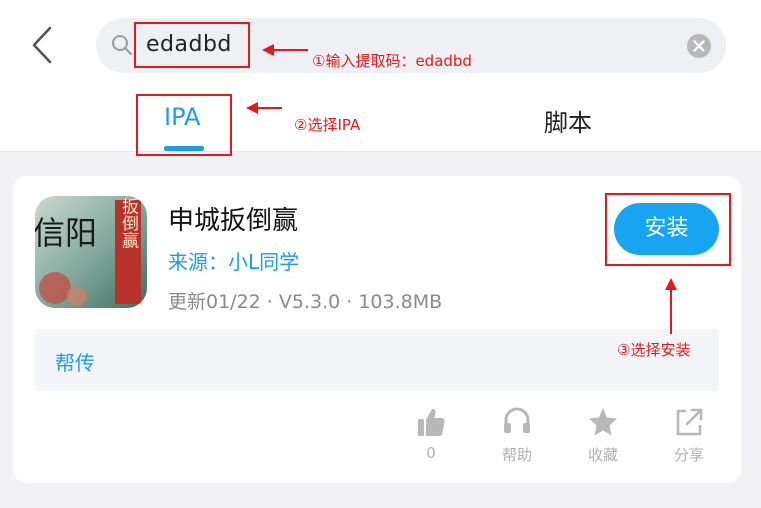  I want to click on annotation-step1: ①输入提取码：edadbd, so click(392, 61).